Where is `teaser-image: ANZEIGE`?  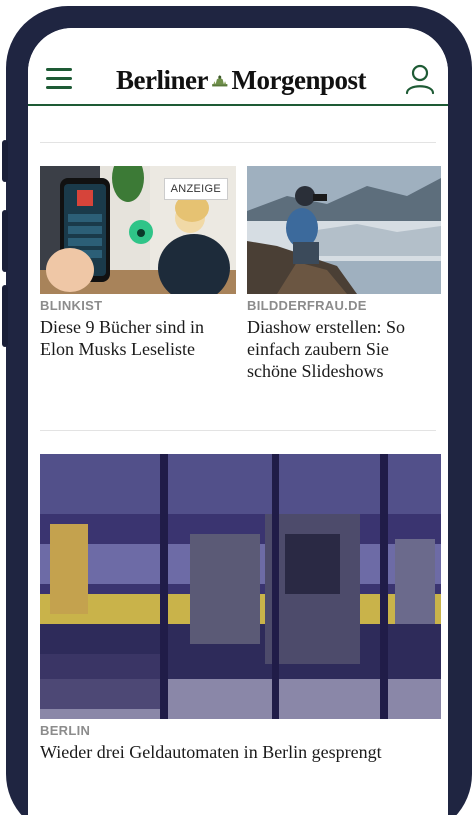 teaser-image: ANZEIGE is located at coordinates (138, 230).